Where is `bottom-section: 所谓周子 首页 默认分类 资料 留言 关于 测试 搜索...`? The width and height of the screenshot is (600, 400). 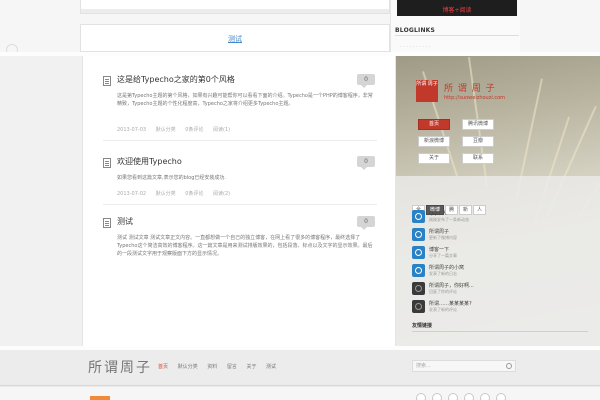
bottom-section: 所谓周子 首页 默认分类 资料 留言 关于 测试 搜索... is located at coordinates (300, 375).